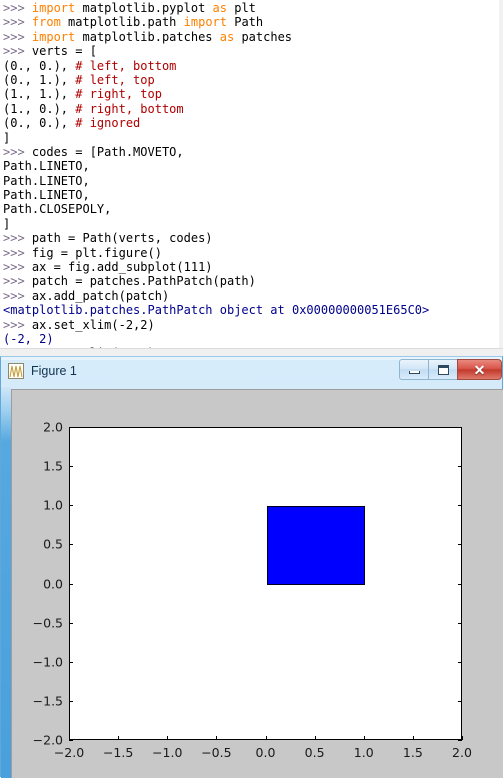 The height and width of the screenshot is (778, 503). Describe the element at coordinates (39, 94) in the screenshot. I see `console-token: (1., 1.),` at that location.